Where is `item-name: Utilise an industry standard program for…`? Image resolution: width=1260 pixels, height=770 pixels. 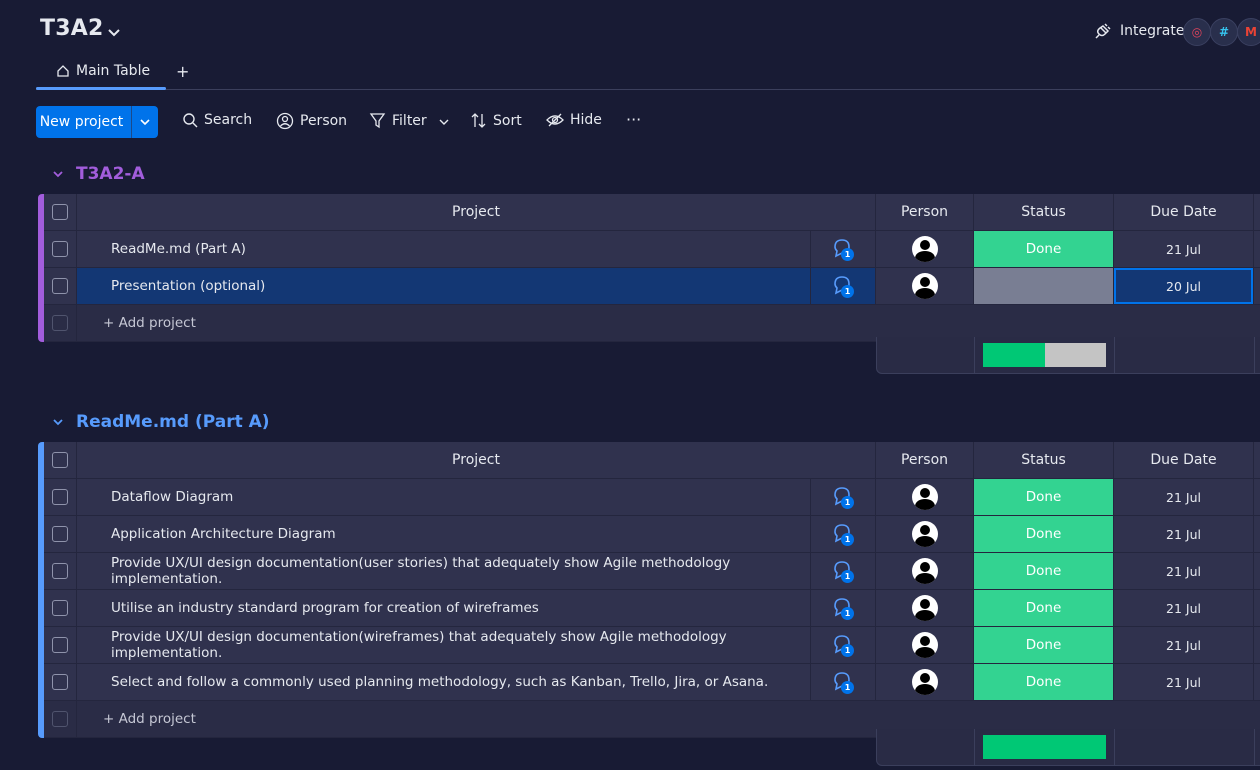
item-name: Utilise an industry standard program for… is located at coordinates (444, 608).